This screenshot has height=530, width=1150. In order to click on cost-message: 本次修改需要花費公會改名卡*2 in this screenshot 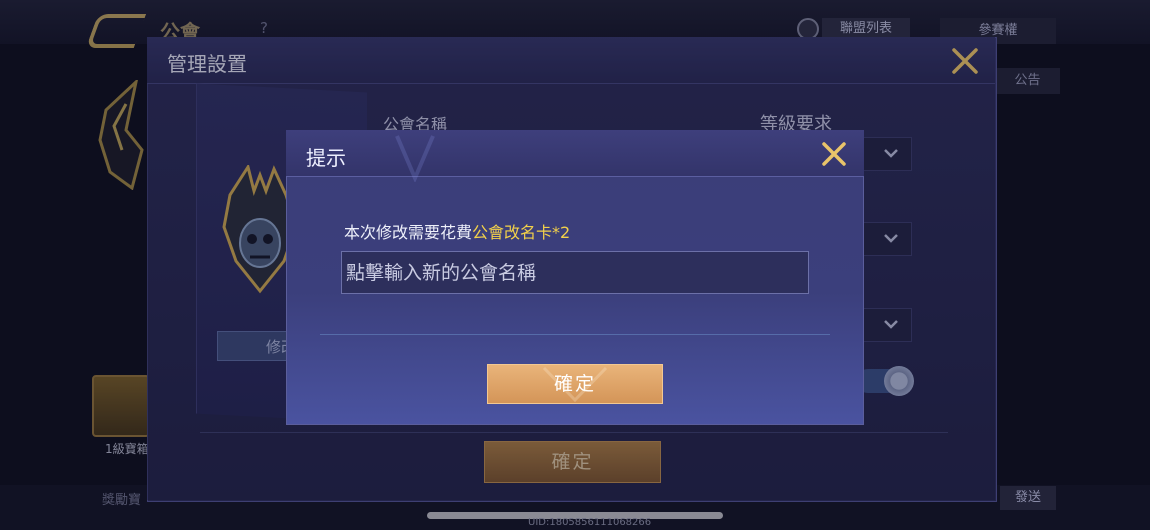, I will do `click(457, 231)`.